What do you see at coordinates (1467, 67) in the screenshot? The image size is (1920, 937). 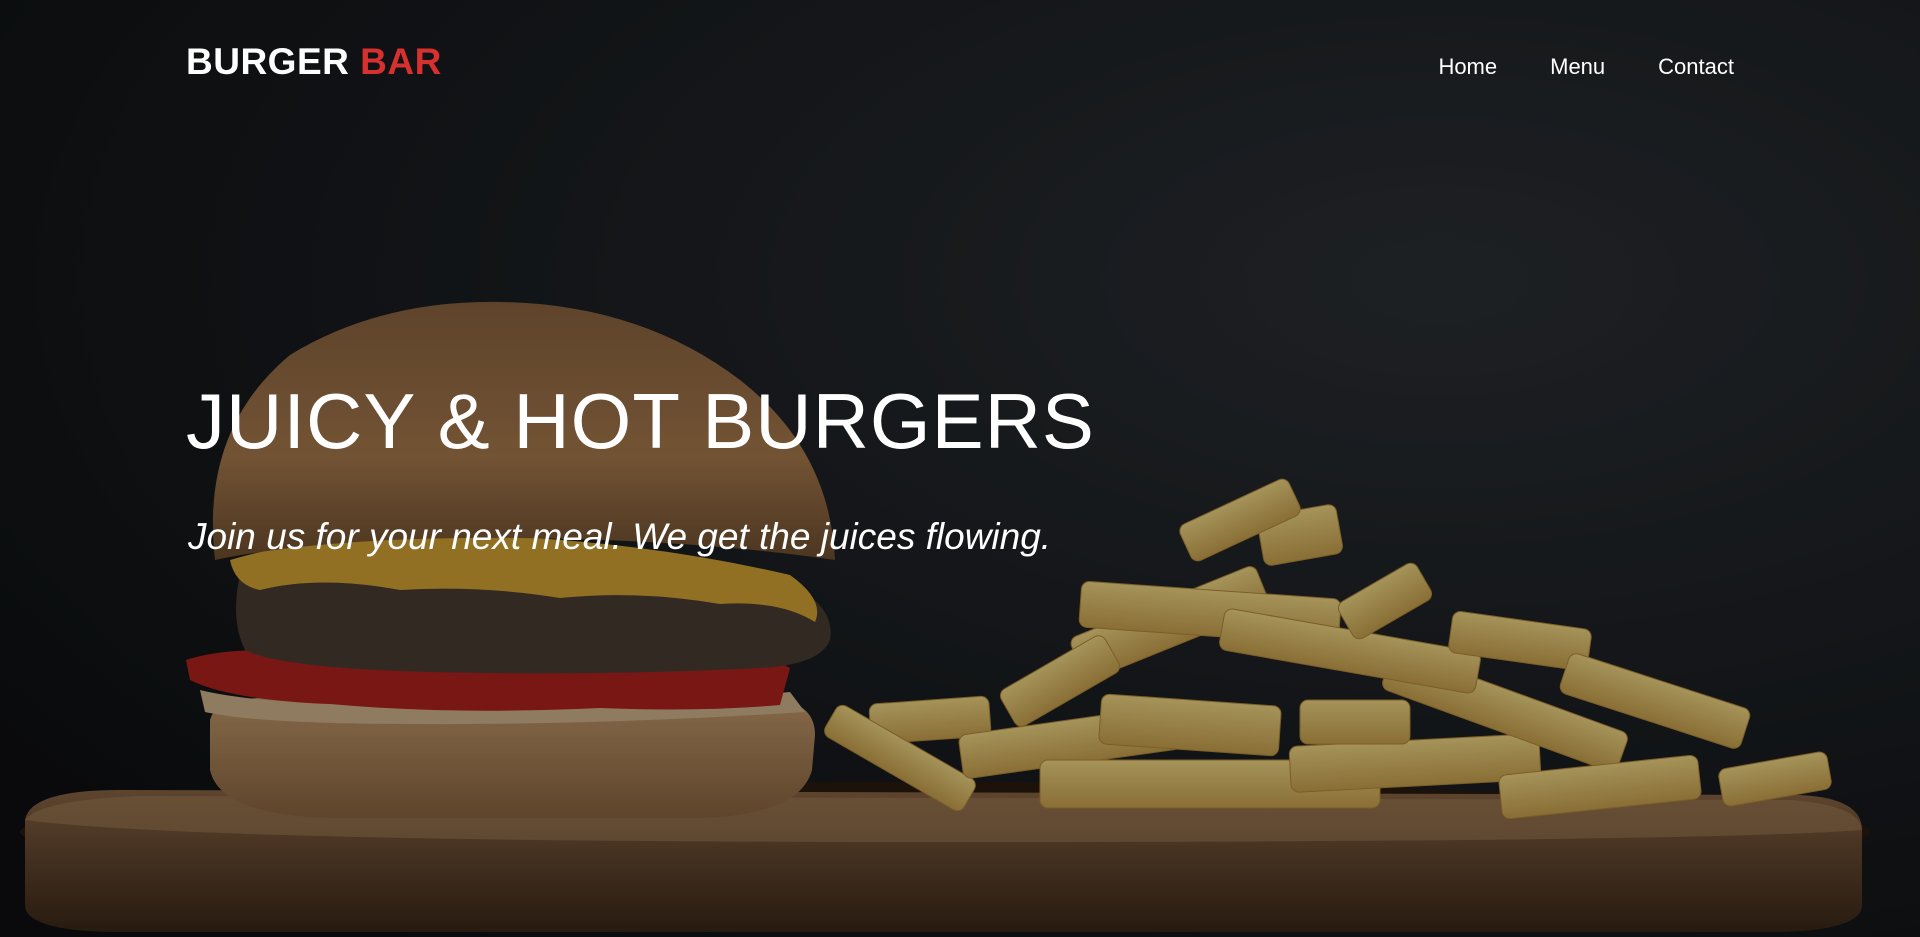 I see `nav-item-home: Home` at bounding box center [1467, 67].